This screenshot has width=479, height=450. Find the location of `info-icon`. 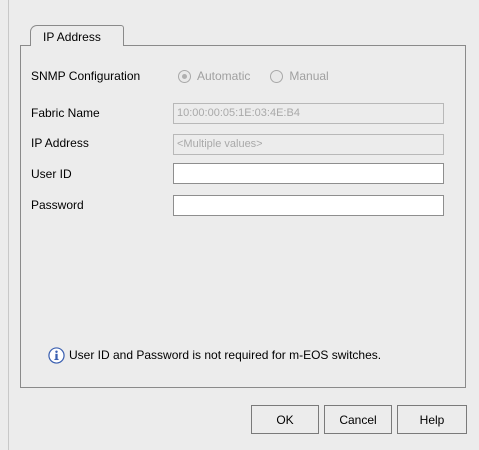

info-icon is located at coordinates (56, 355).